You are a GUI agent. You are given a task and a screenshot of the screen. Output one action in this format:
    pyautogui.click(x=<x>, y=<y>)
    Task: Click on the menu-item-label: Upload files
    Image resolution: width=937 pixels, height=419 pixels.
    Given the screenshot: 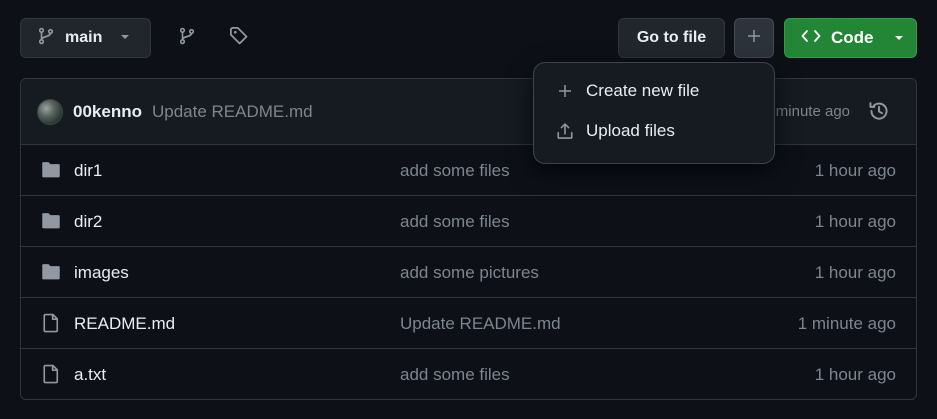 What is the action you would take?
    pyautogui.click(x=630, y=130)
    